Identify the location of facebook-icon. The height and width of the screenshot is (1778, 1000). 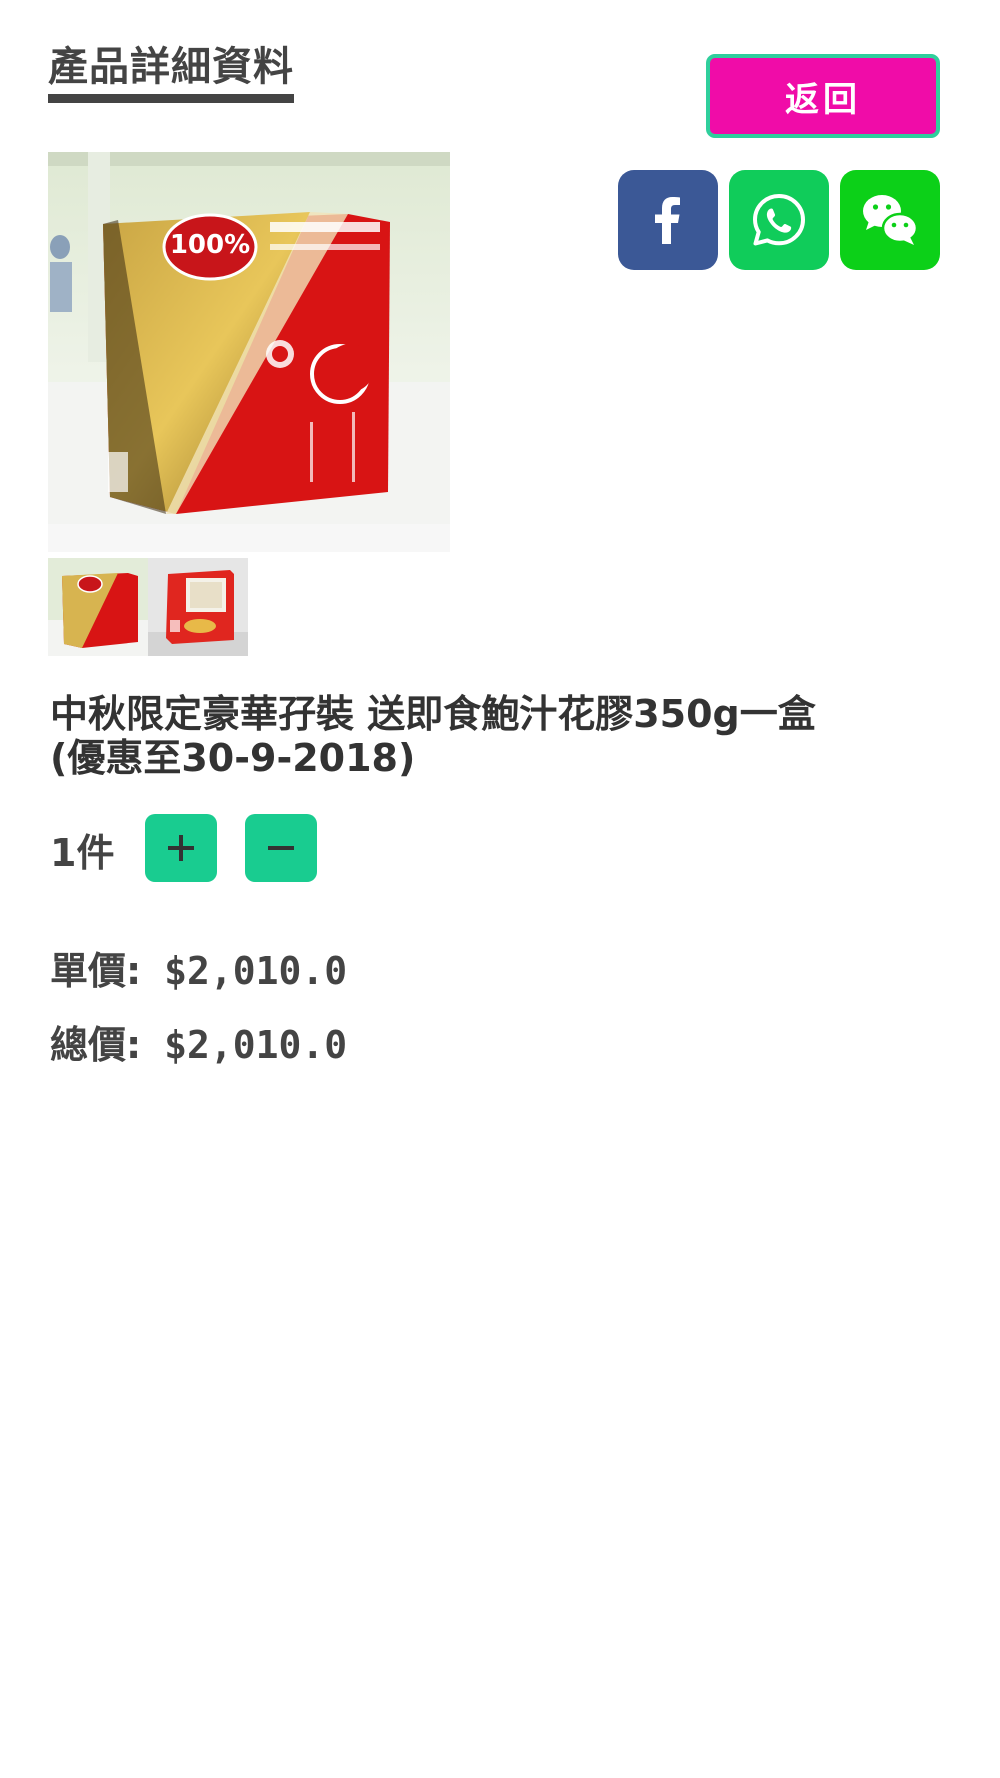
(667, 220).